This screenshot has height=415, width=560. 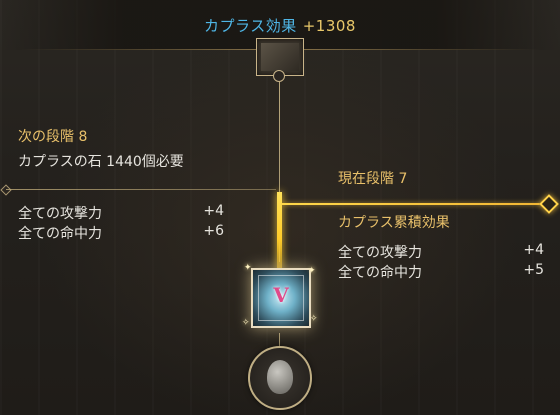 What do you see at coordinates (250, 26) in the screenshot?
I see `header-title-text: カプラス効果` at bounding box center [250, 26].